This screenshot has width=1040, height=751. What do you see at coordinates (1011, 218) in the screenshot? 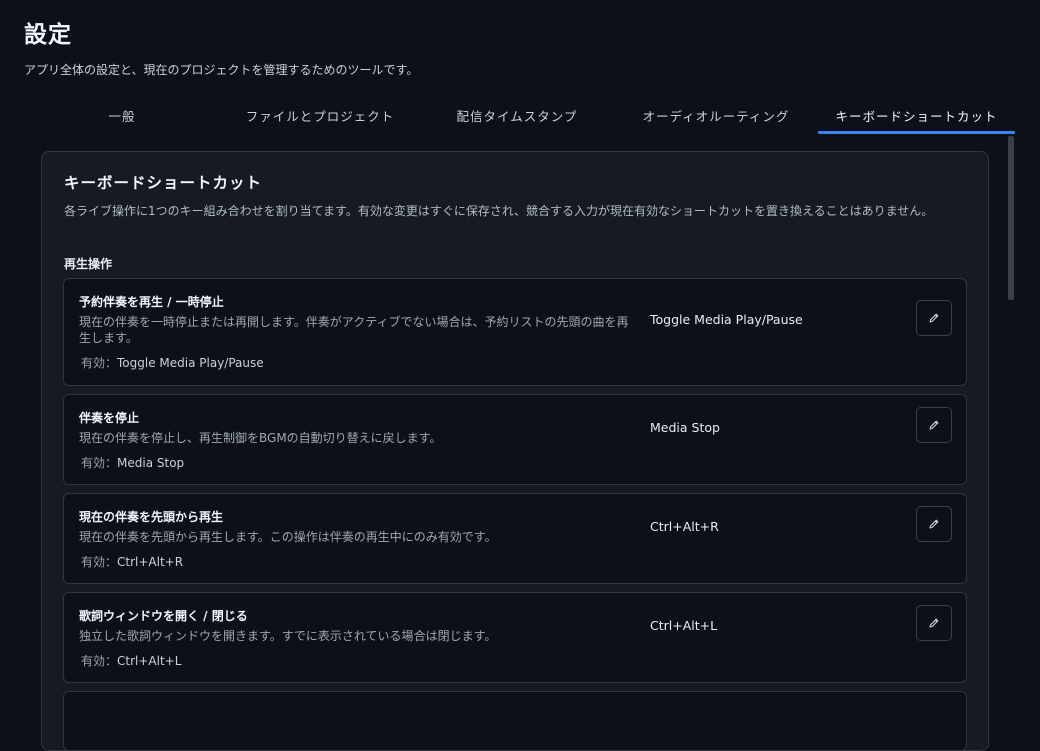
I see `scrollbar-thumb` at bounding box center [1011, 218].